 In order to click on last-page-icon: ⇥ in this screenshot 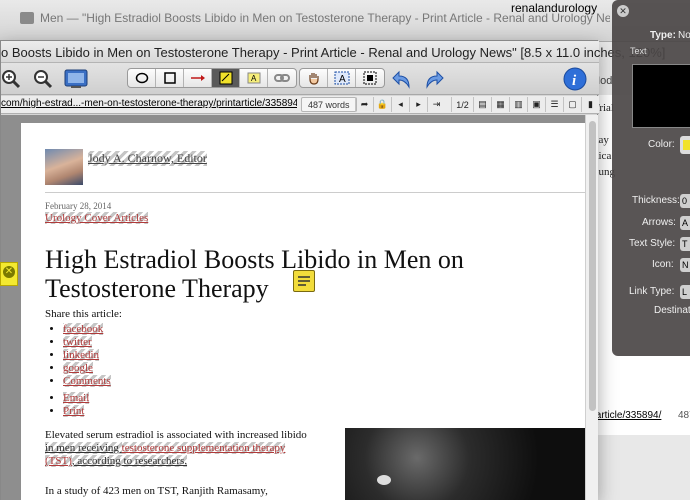, I will do `click(436, 104)`.